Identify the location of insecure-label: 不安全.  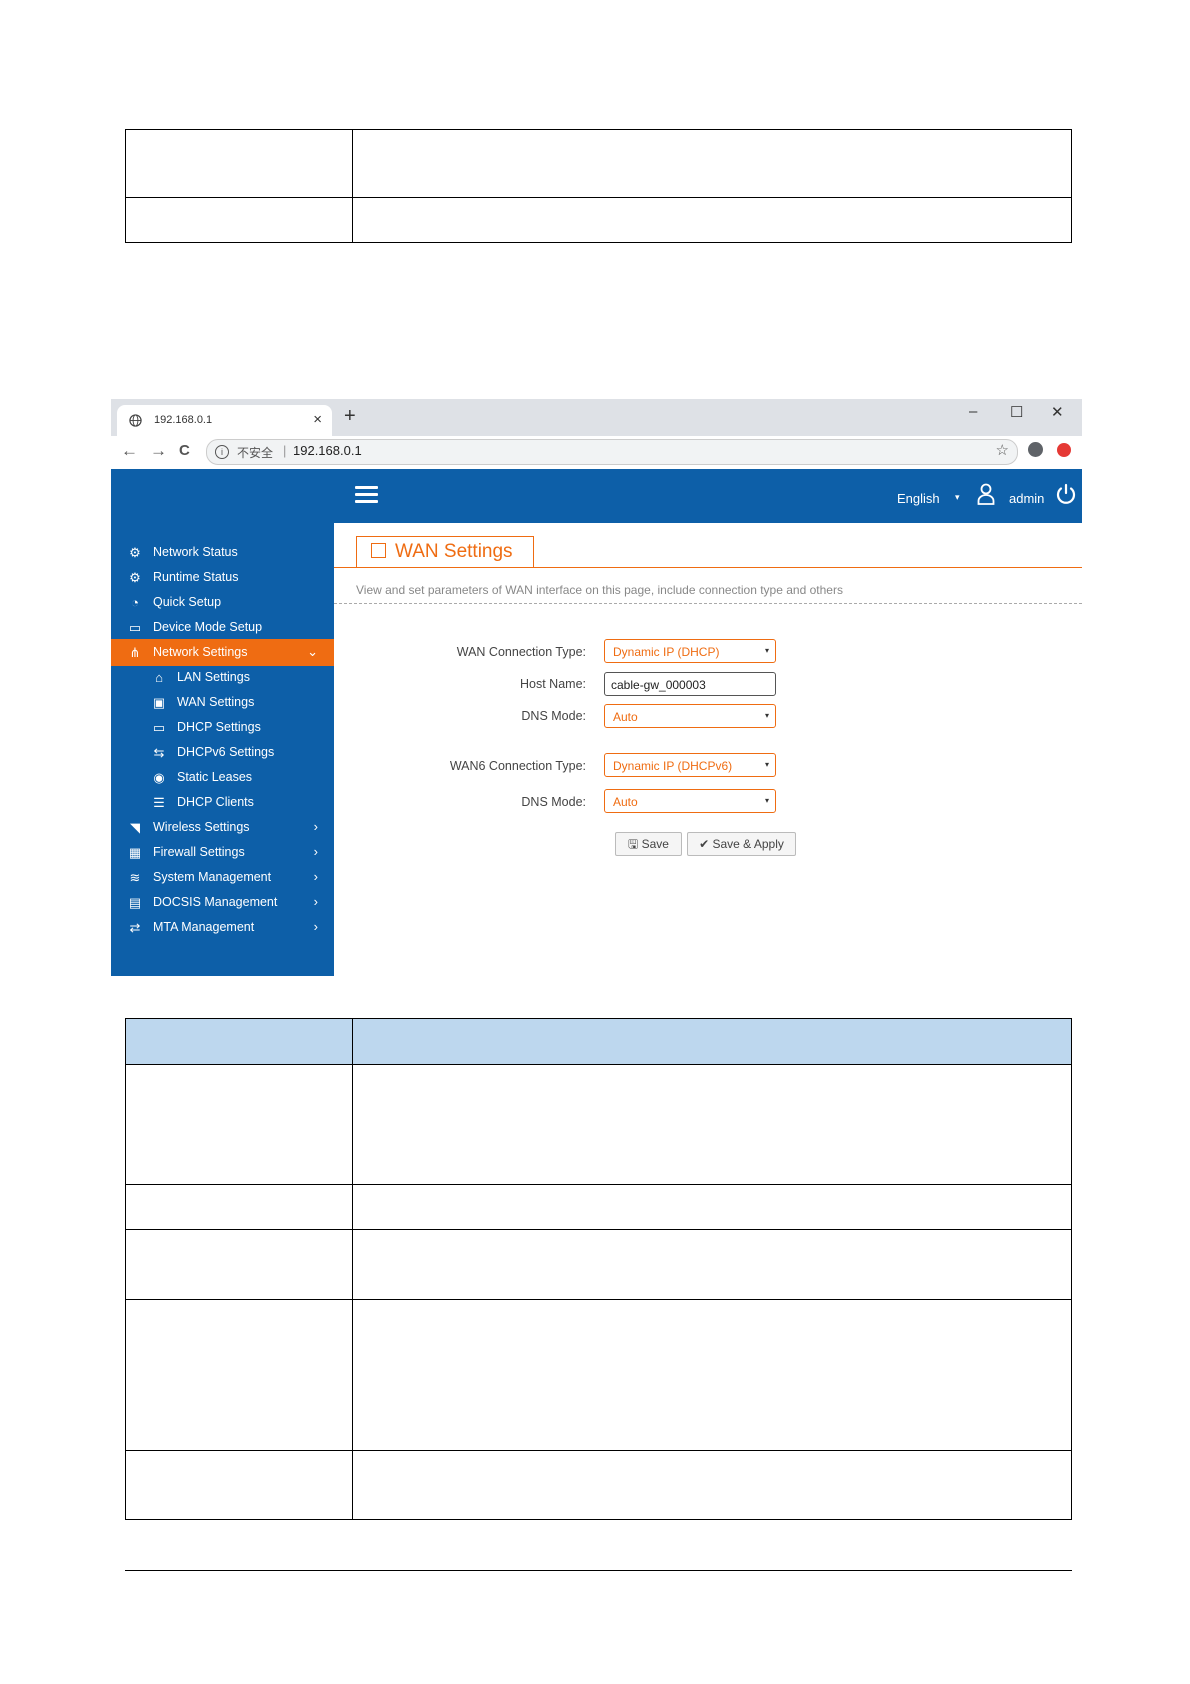
(255, 453).